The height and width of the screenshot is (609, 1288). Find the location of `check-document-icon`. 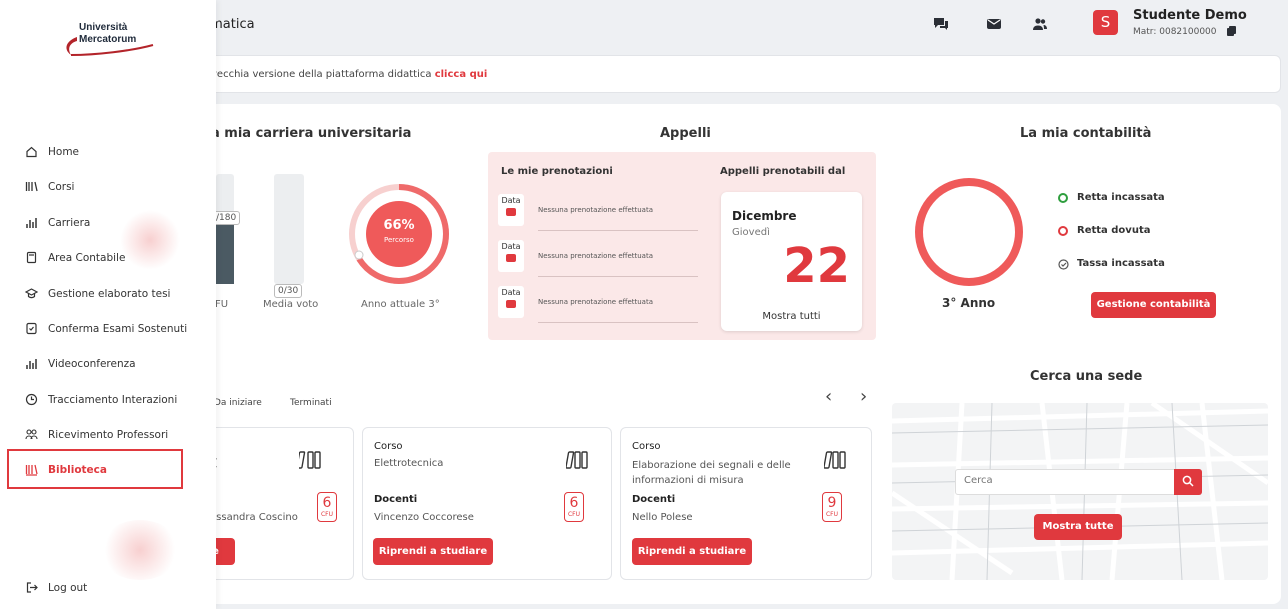

check-document-icon is located at coordinates (31, 328).